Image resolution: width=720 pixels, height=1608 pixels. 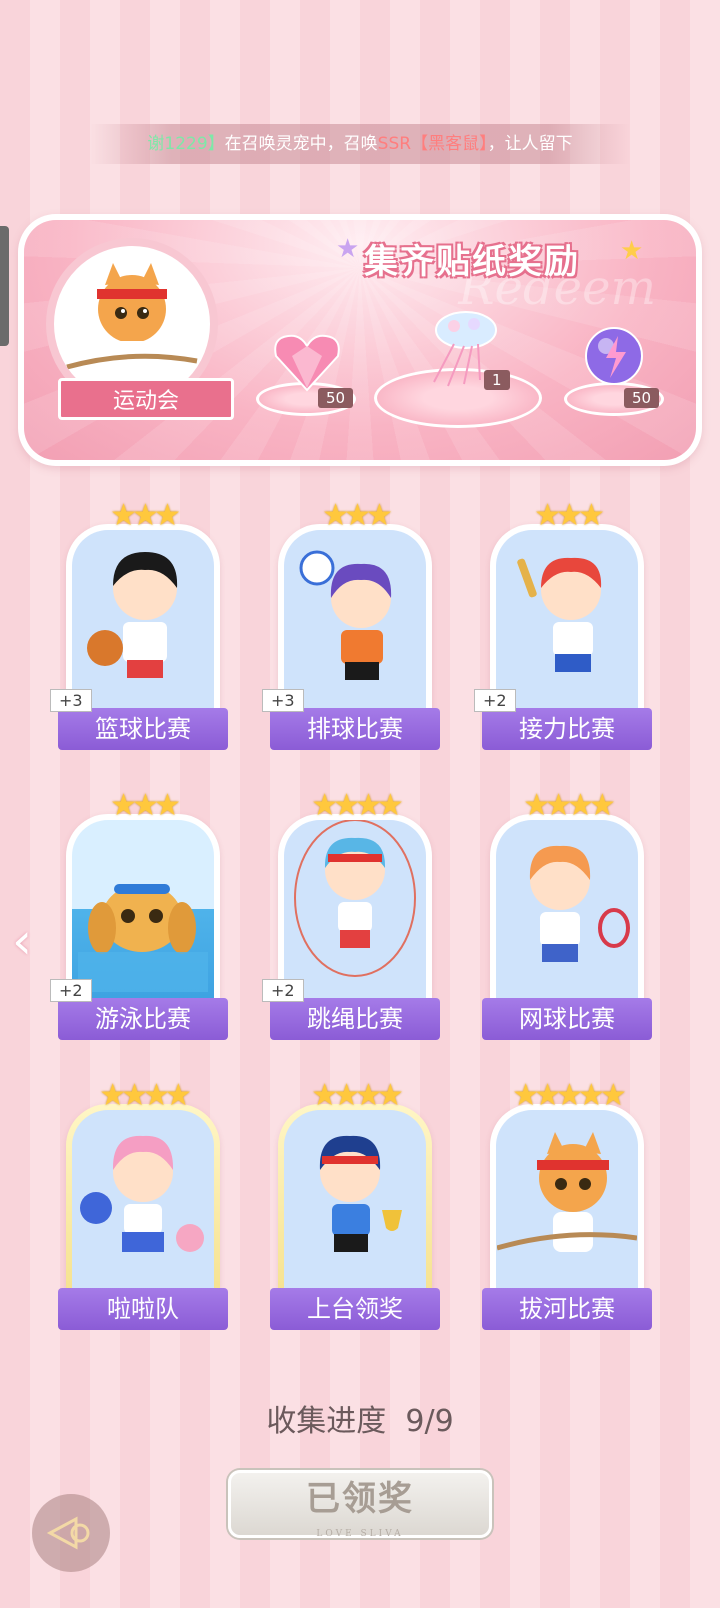 I want to click on broadcast-ticker: 谢1229】在召唤灵宠中，召唤SSR【黑客鼠】，让人留下, so click(x=360, y=144).